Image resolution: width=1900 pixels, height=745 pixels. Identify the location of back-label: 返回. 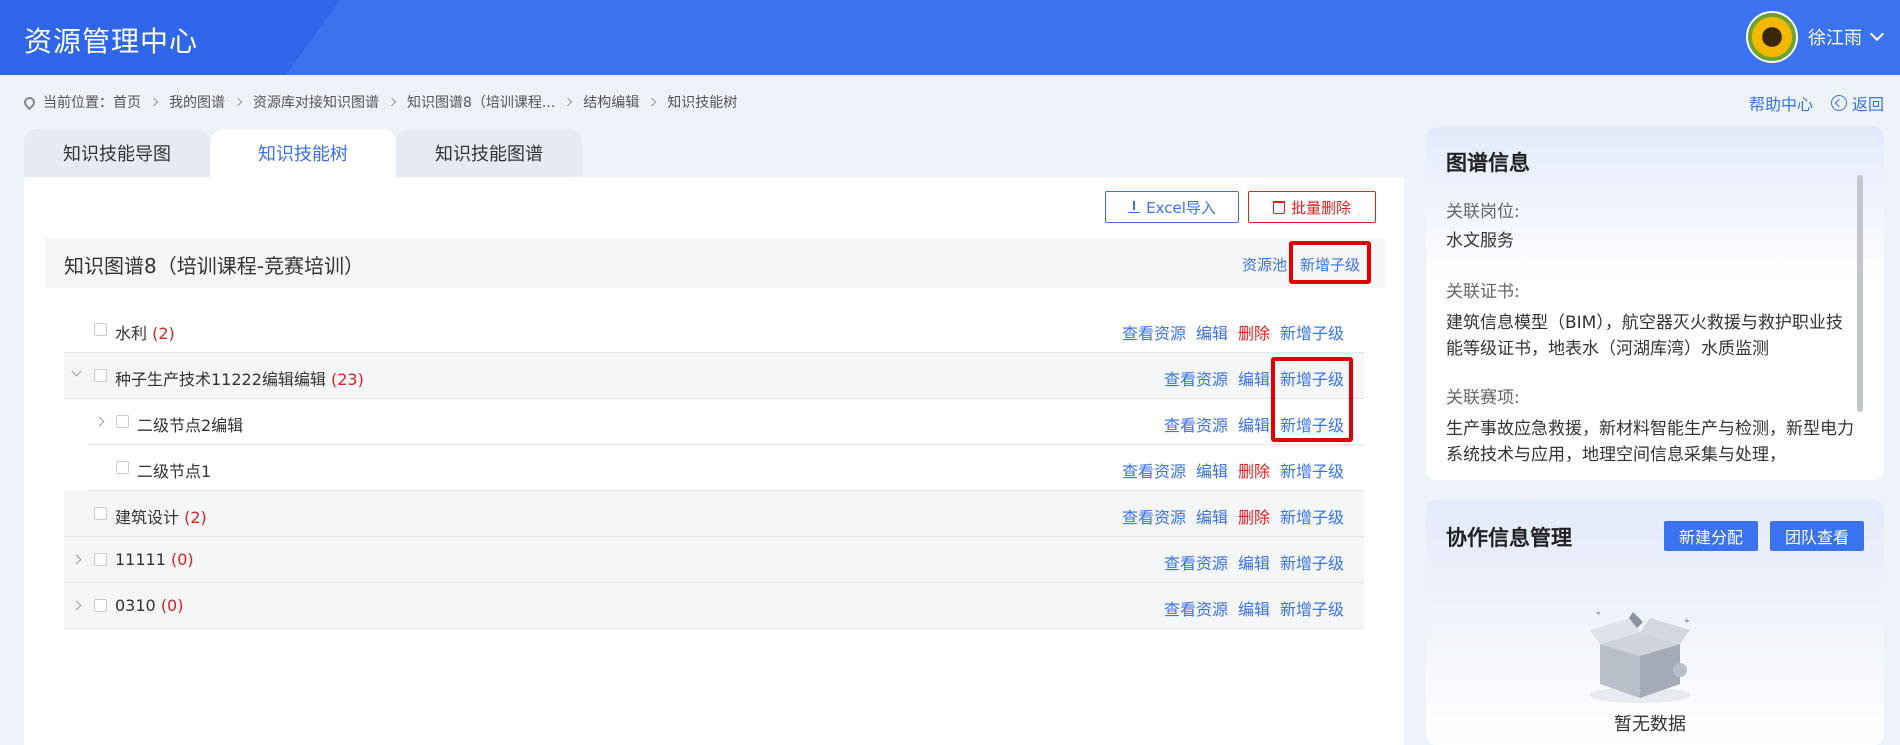
(1868, 103).